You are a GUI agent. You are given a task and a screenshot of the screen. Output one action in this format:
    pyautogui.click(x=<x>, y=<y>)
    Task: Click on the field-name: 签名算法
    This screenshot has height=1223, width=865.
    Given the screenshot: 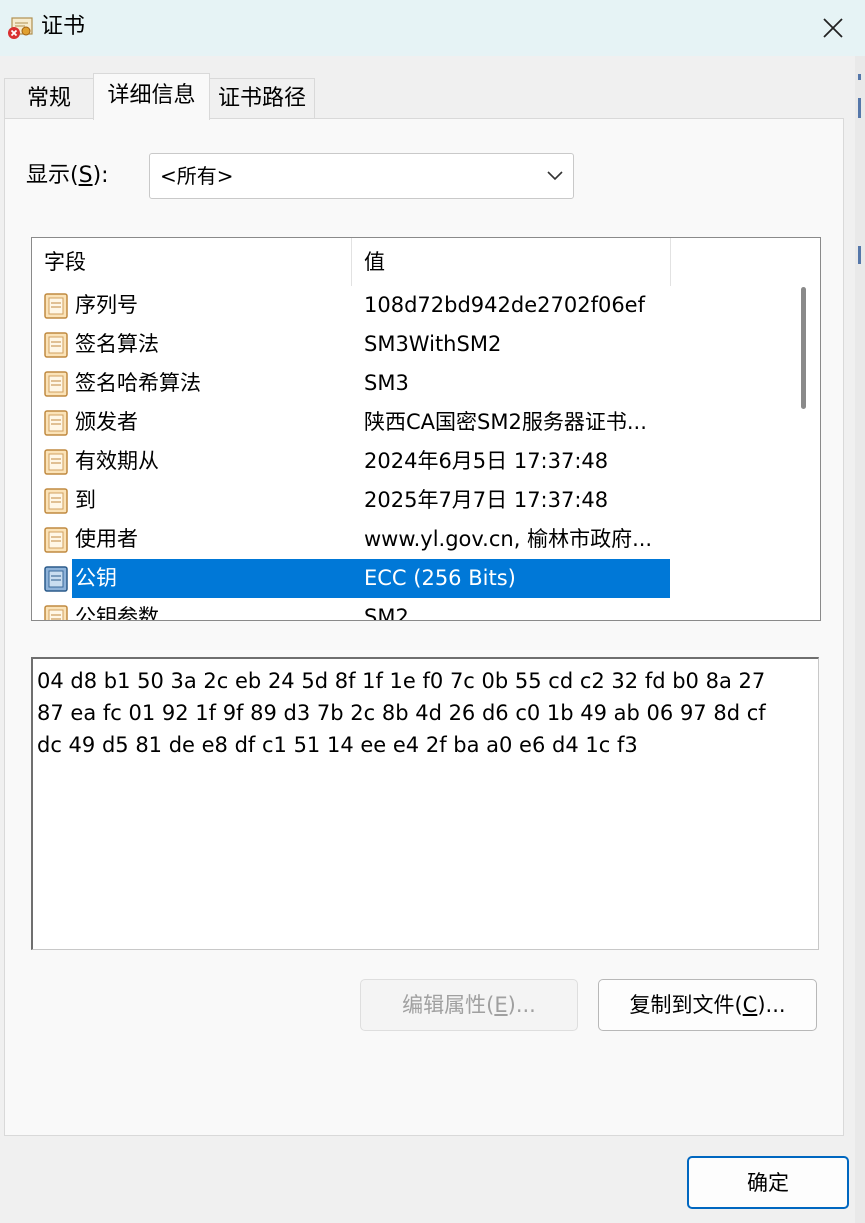 What is the action you would take?
    pyautogui.click(x=117, y=344)
    